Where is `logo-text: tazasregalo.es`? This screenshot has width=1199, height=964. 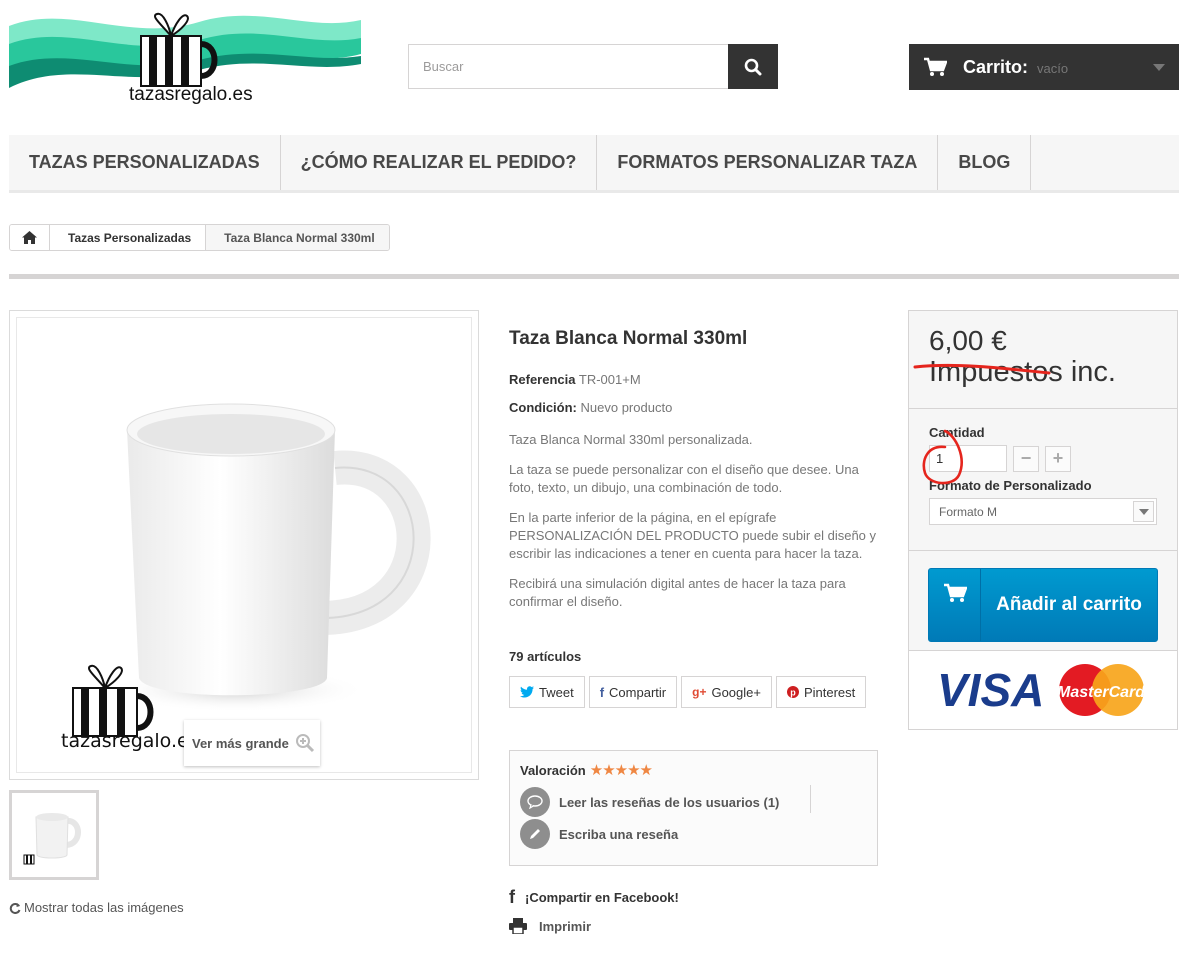
logo-text: tazasregalo.es is located at coordinates (191, 94).